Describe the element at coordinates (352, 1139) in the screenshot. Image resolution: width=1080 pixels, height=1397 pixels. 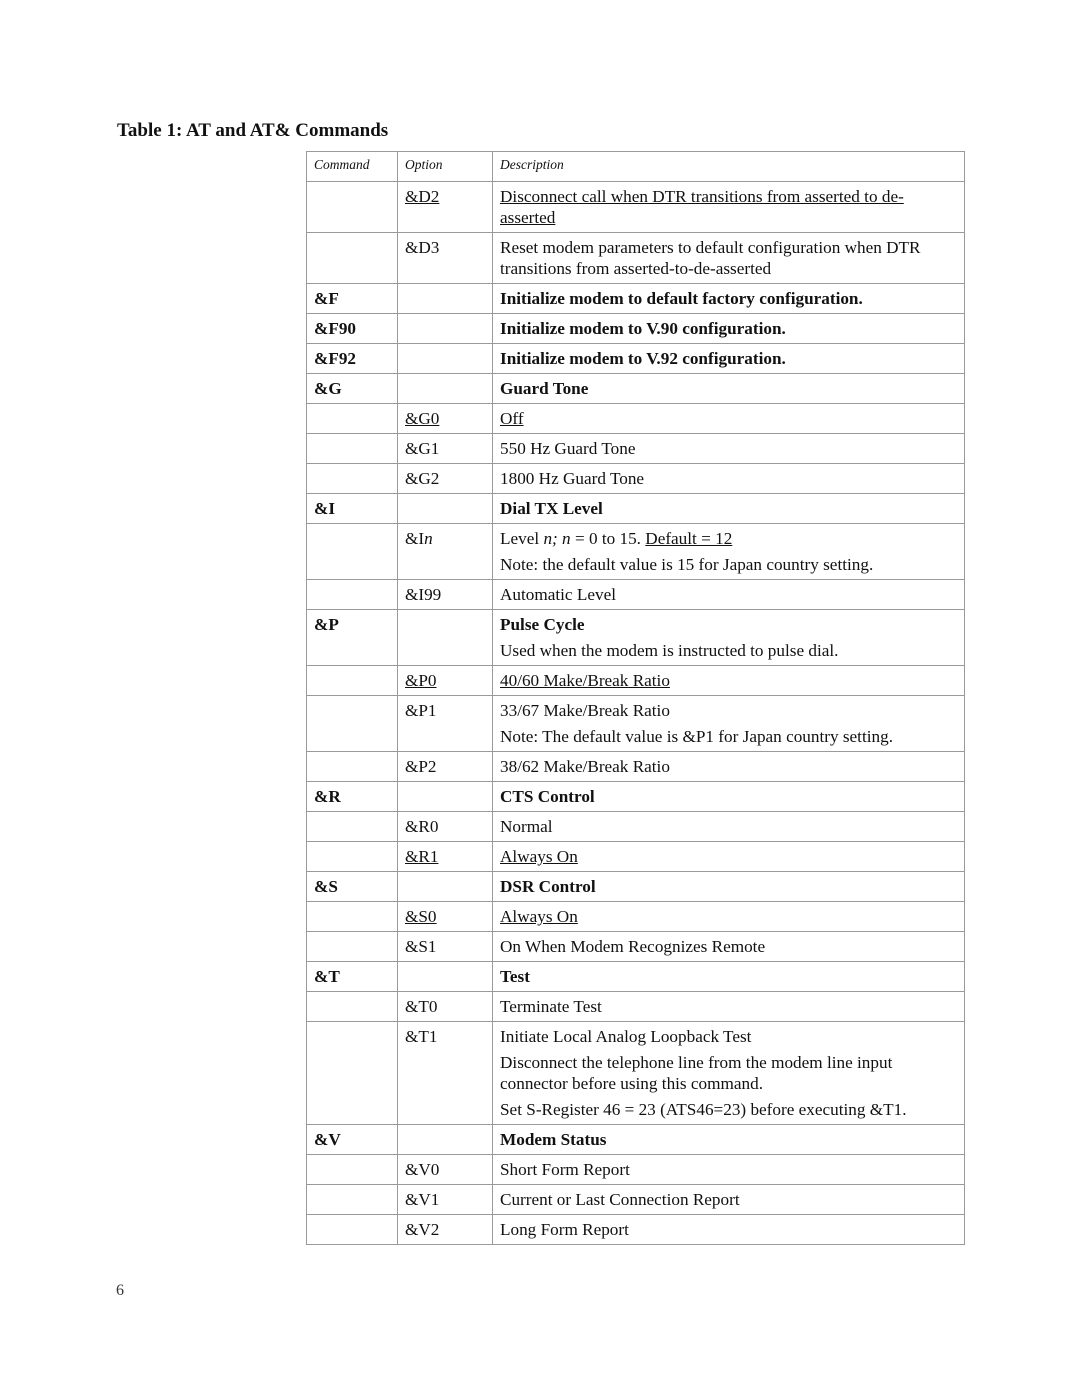
I see `command-cell: &V` at that location.